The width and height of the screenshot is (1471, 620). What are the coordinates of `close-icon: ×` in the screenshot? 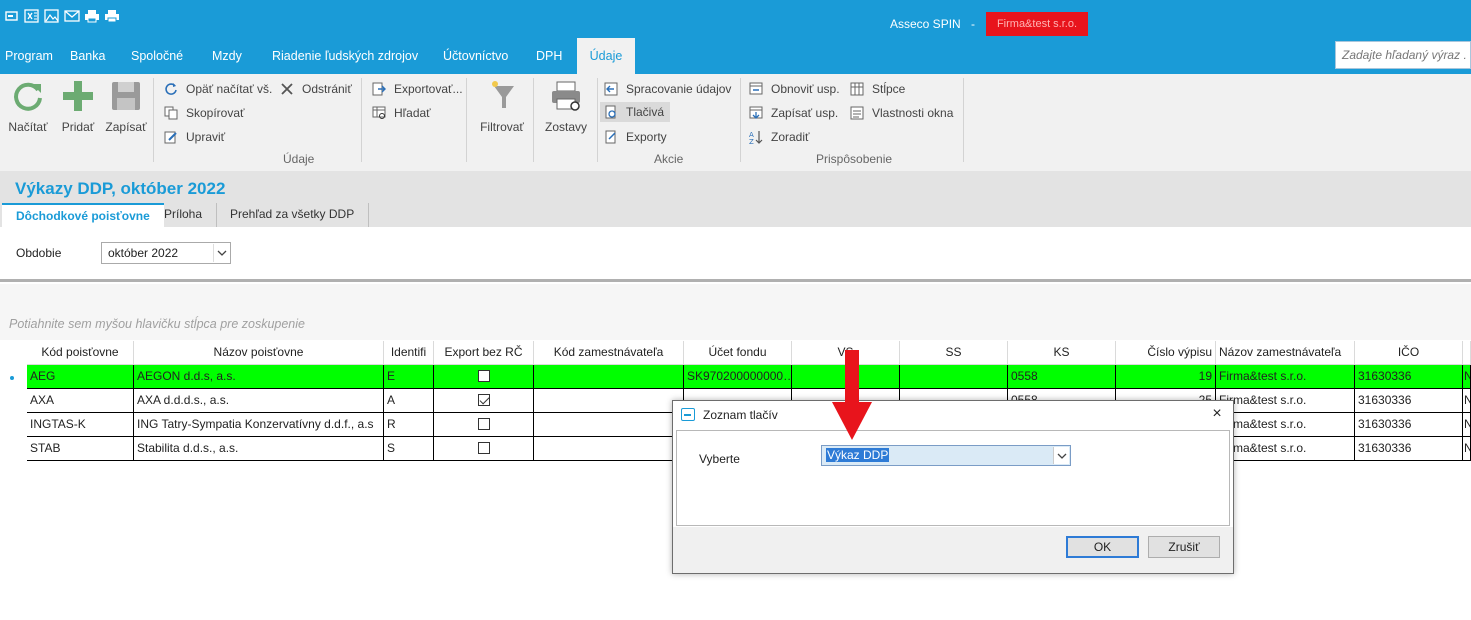 It's located at (1217, 415).